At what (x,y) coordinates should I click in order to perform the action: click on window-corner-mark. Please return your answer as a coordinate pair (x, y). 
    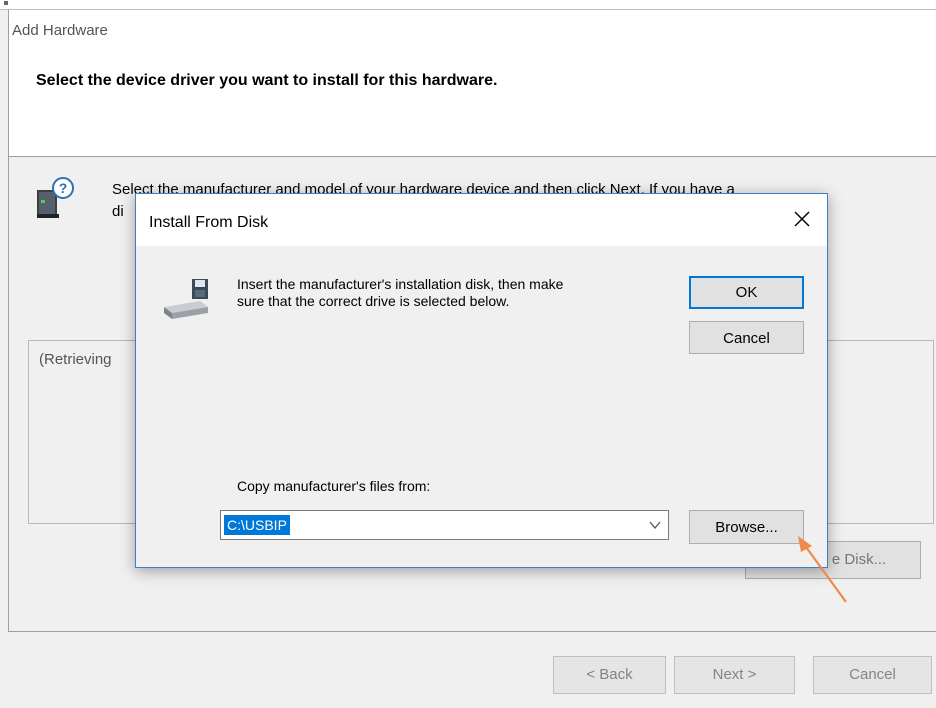
    Looking at the image, I should click on (6, 3).